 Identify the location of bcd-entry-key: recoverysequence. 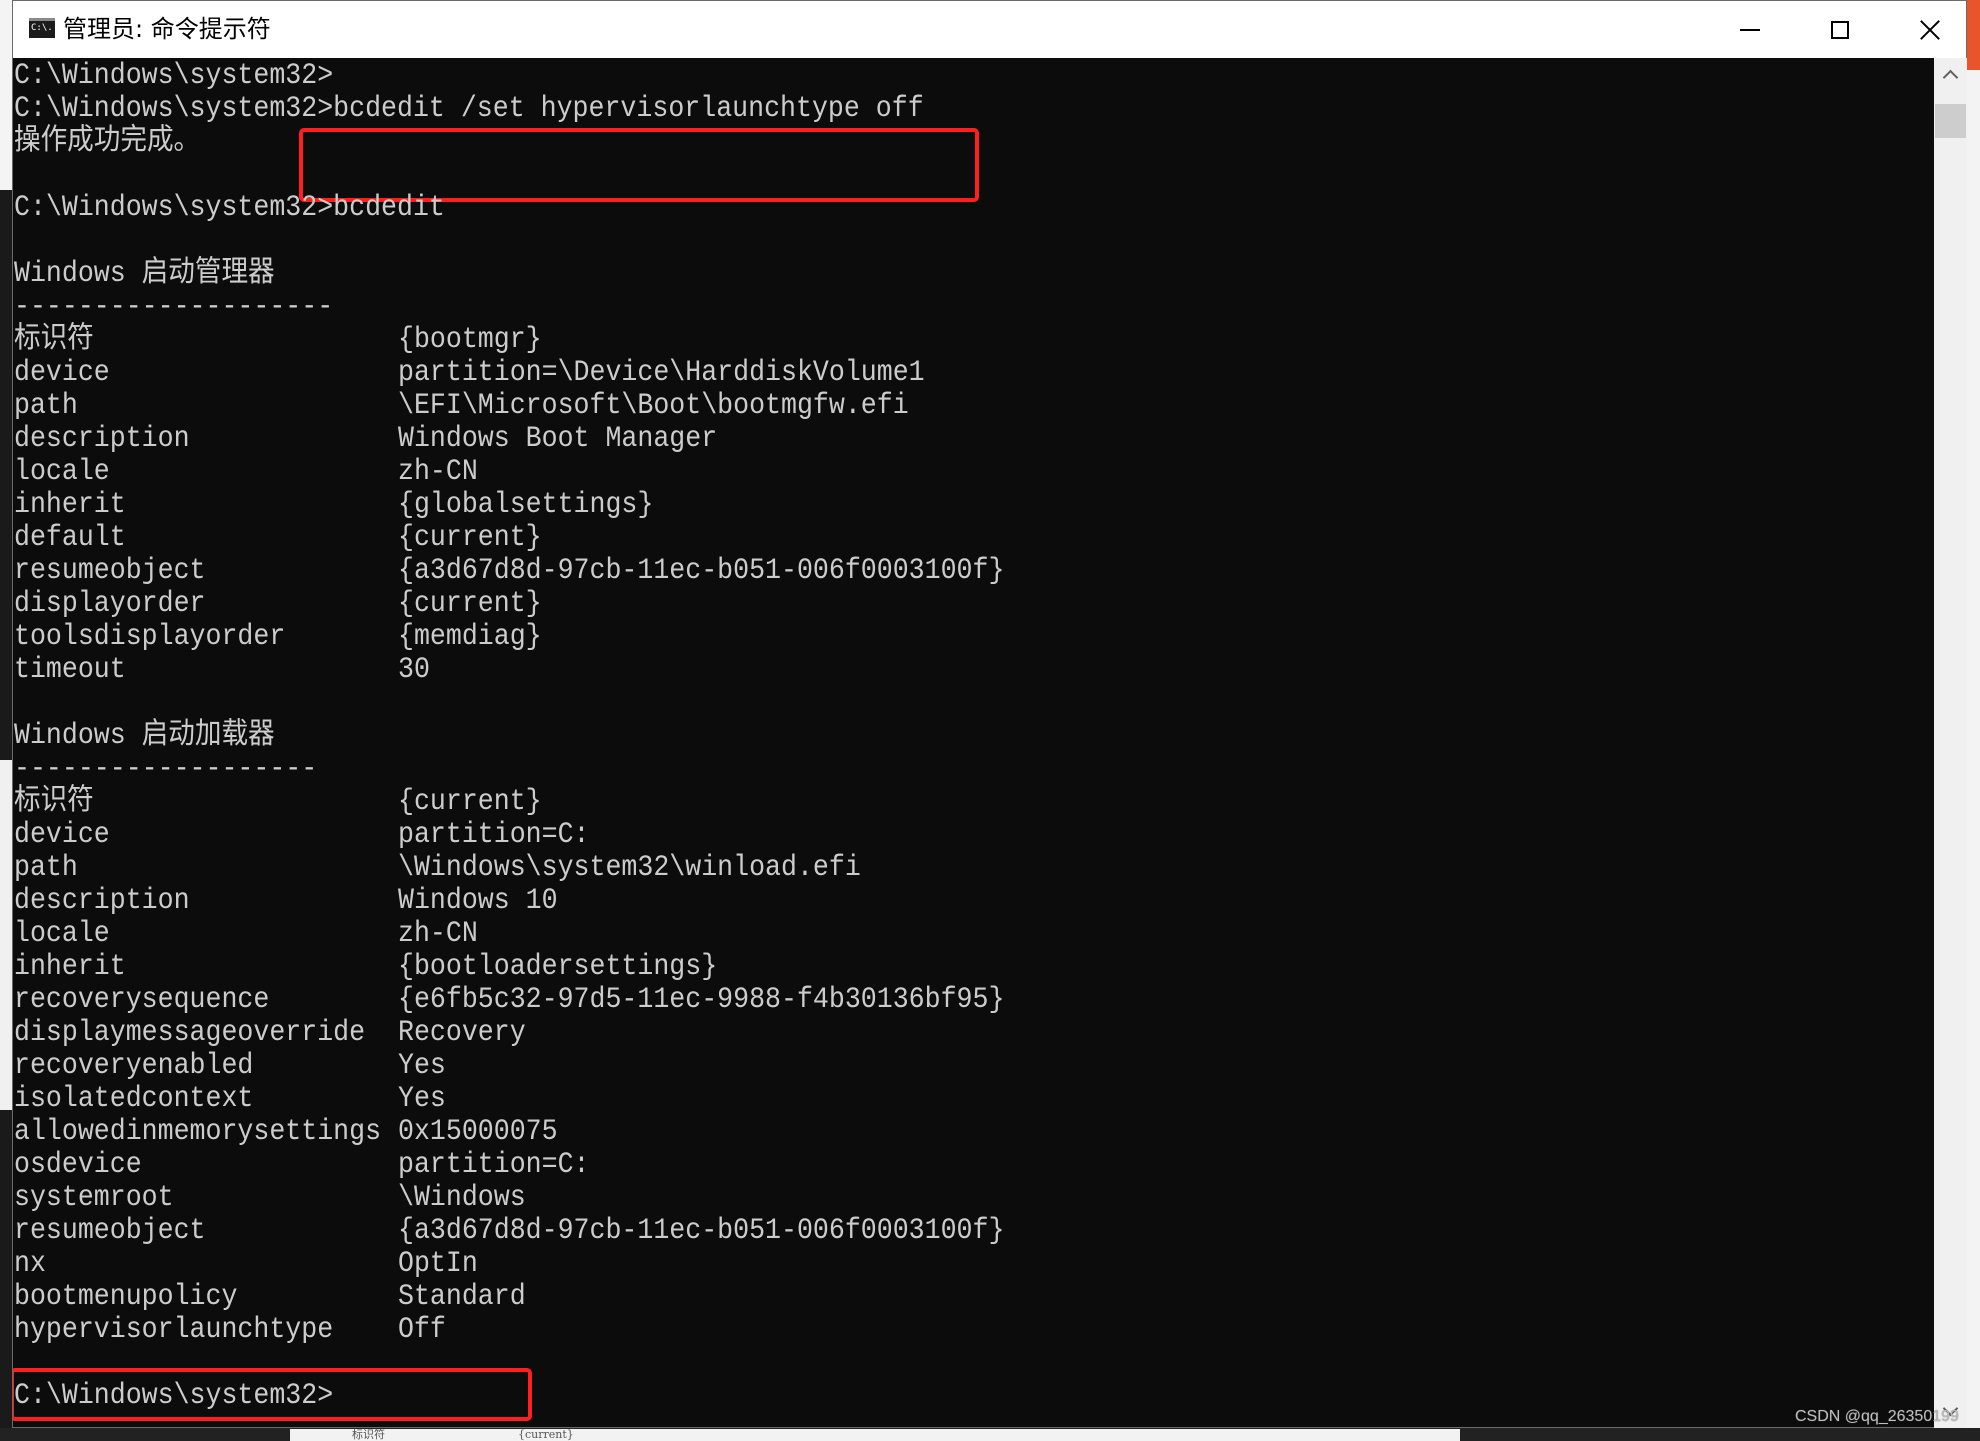
(142, 999).